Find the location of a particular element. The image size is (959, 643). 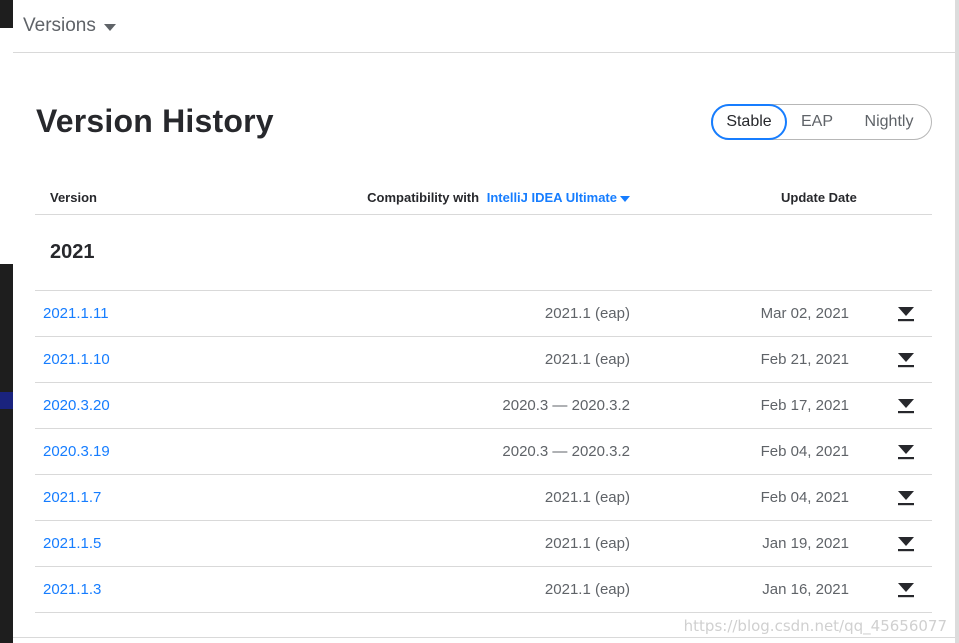

column-update-date: Update Date is located at coordinates (819, 197).